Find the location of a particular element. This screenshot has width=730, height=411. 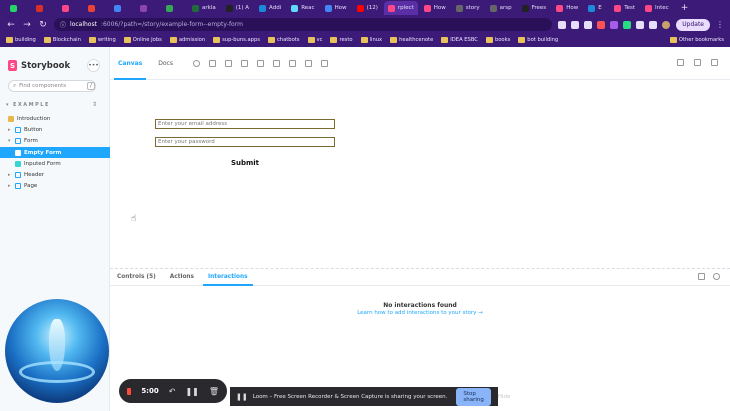

viewport-icon is located at coordinates (292, 63).